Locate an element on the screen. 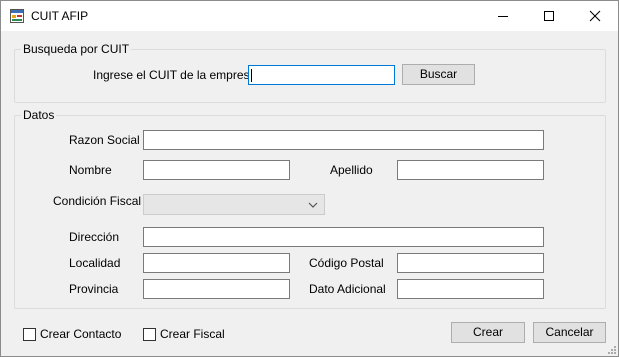  provincia-label: Provincia is located at coordinates (94, 289).